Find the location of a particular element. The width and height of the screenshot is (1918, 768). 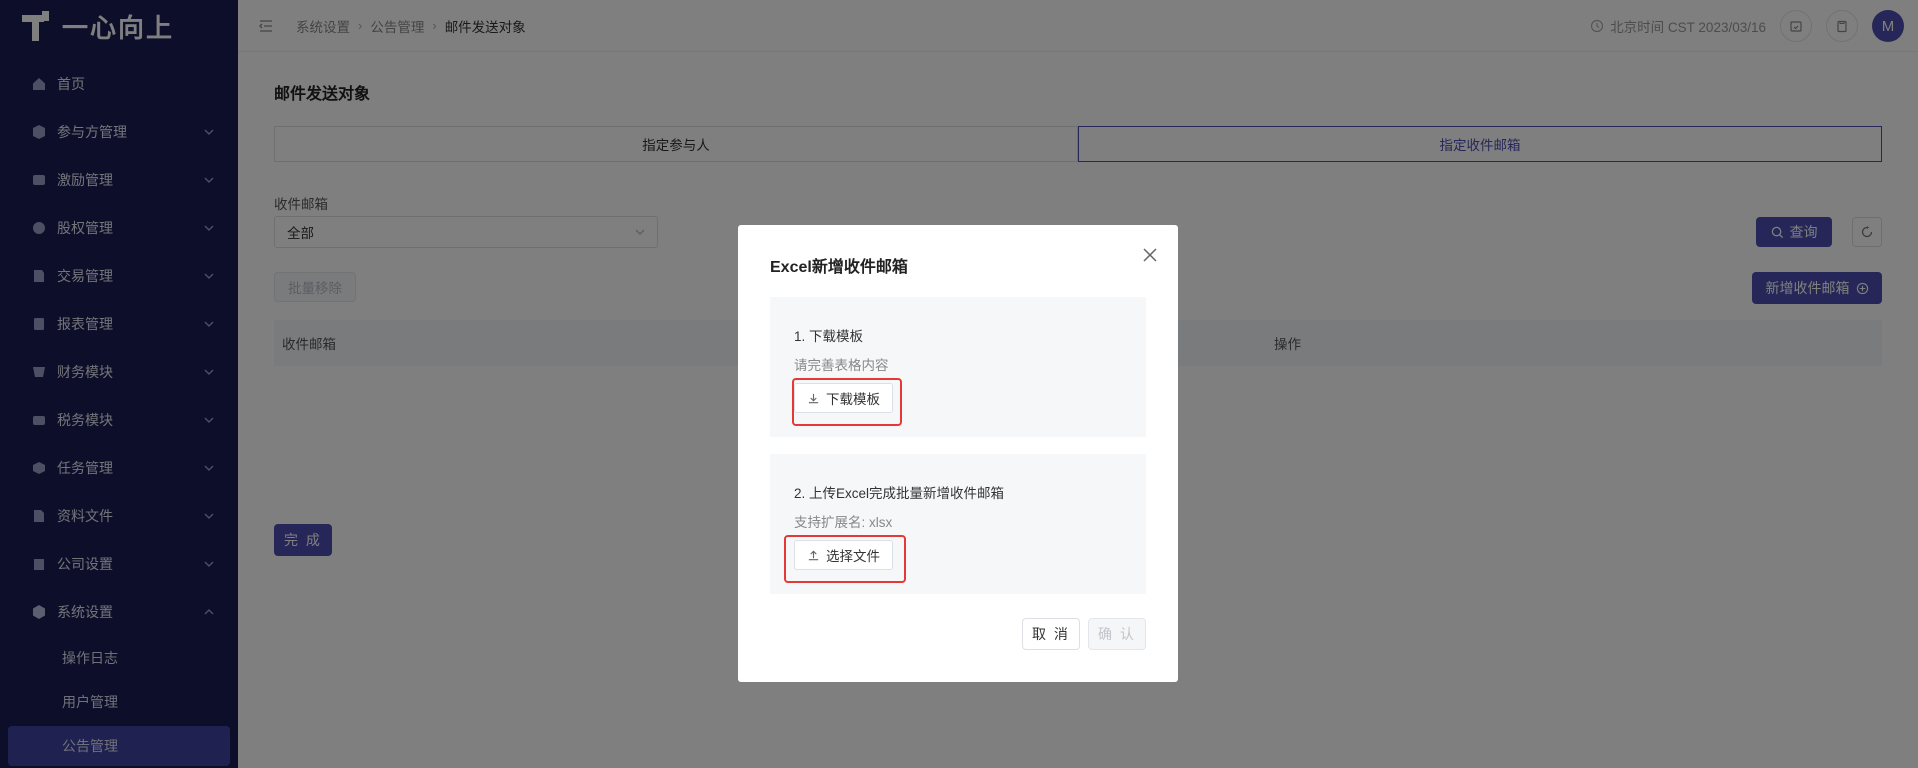

confirm-button: 确 认 is located at coordinates (1117, 634).